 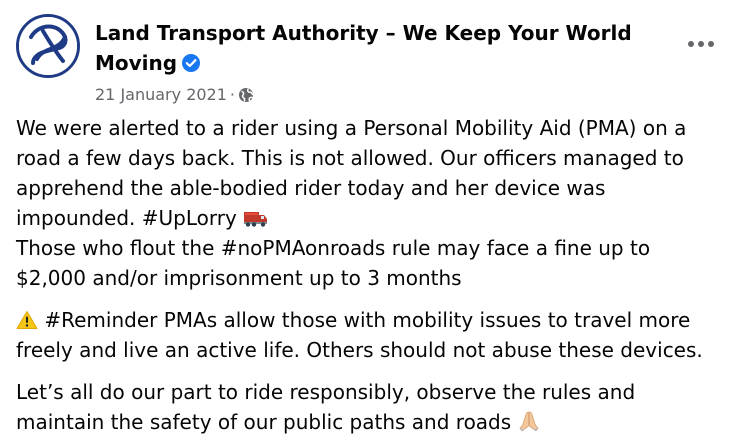 I want to click on verified-badge-icon, so click(x=191, y=63).